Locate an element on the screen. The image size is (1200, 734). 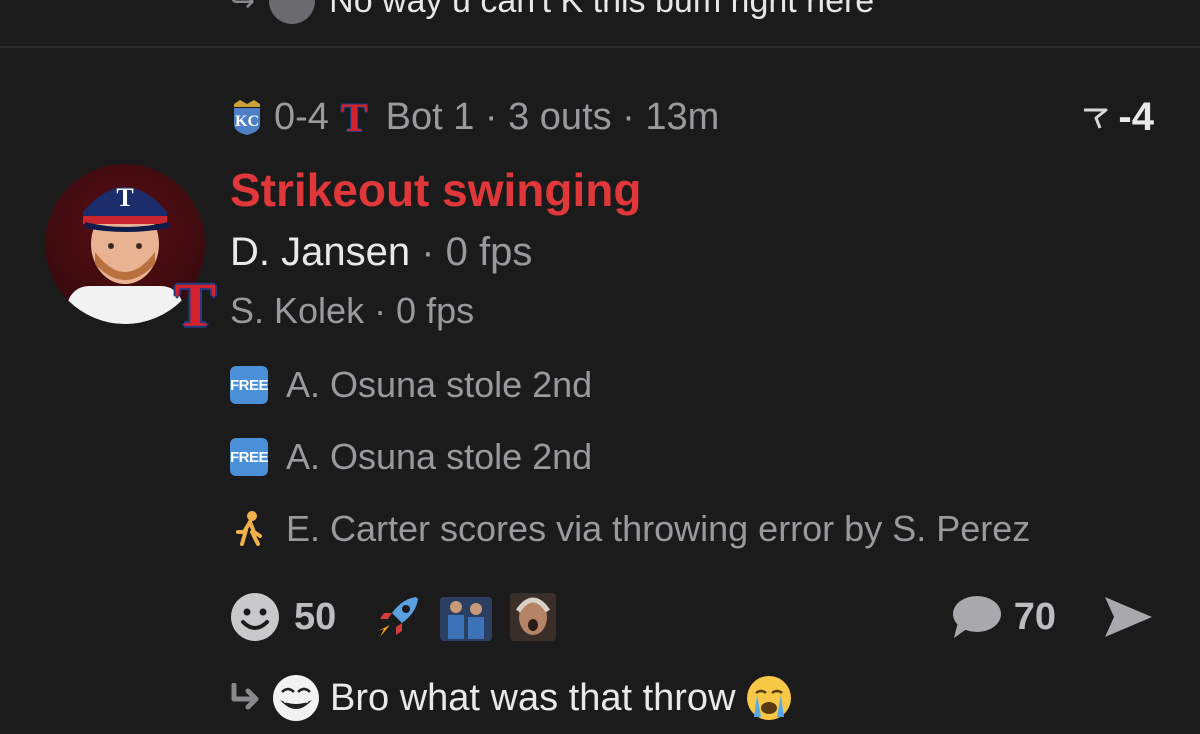
smiley-reaction-icon is located at coordinates (255, 617).